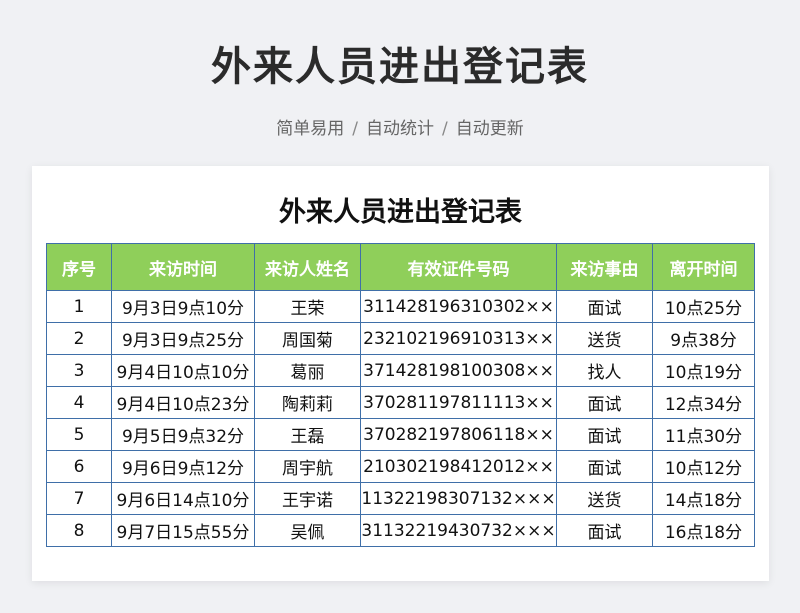 The width and height of the screenshot is (800, 613). Describe the element at coordinates (458, 267) in the screenshot. I see `column-header-id-number: 有效证件号码` at that location.